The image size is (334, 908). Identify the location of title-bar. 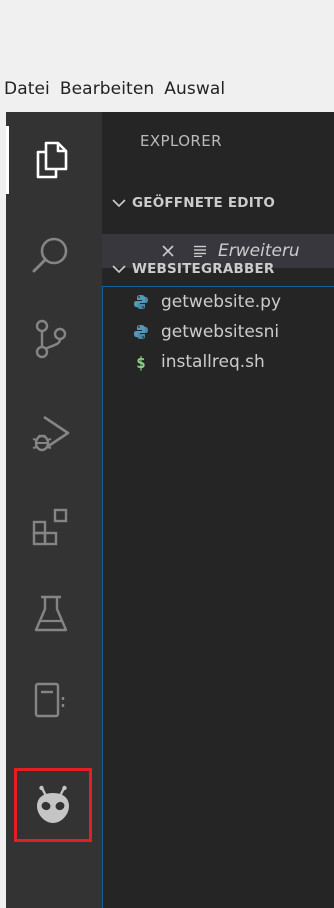
(167, 33).